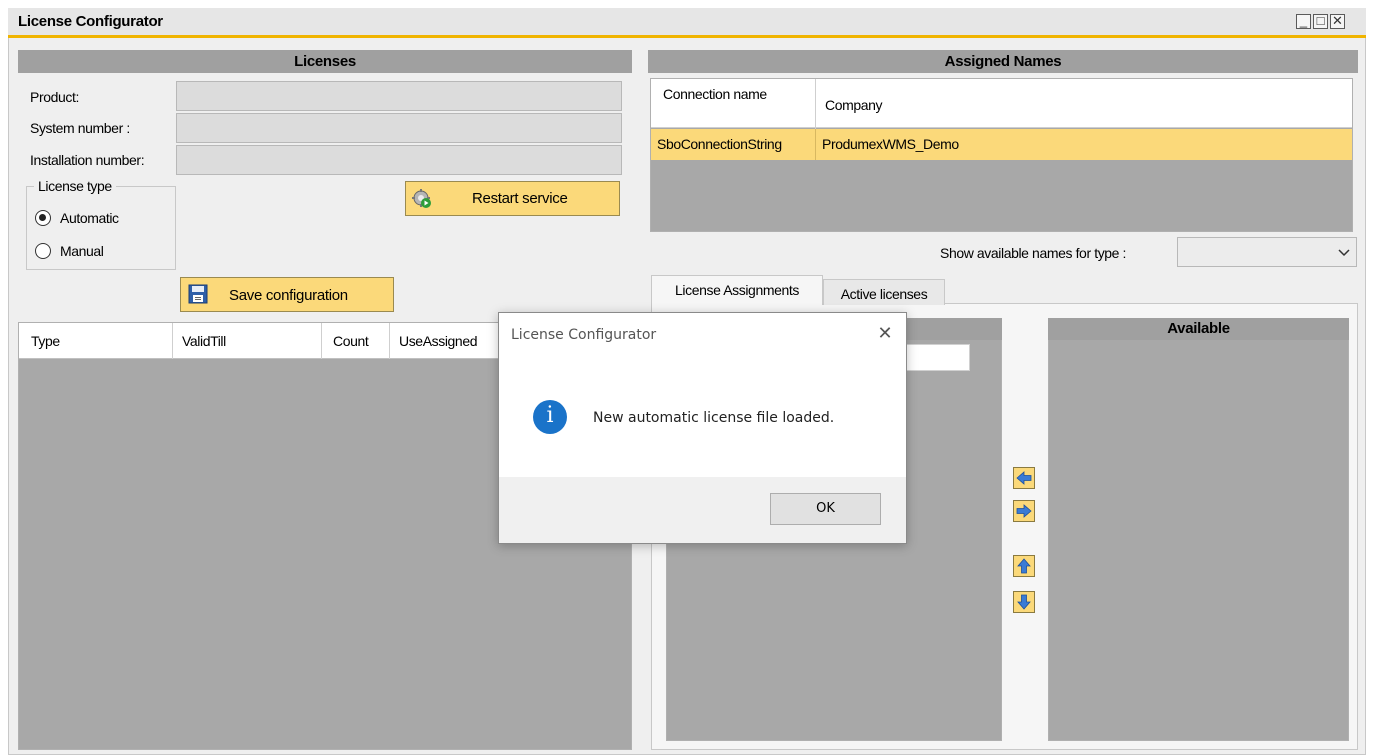 The image size is (1373, 755). Describe the element at coordinates (54, 97) in the screenshot. I see `product-label: Product:` at that location.